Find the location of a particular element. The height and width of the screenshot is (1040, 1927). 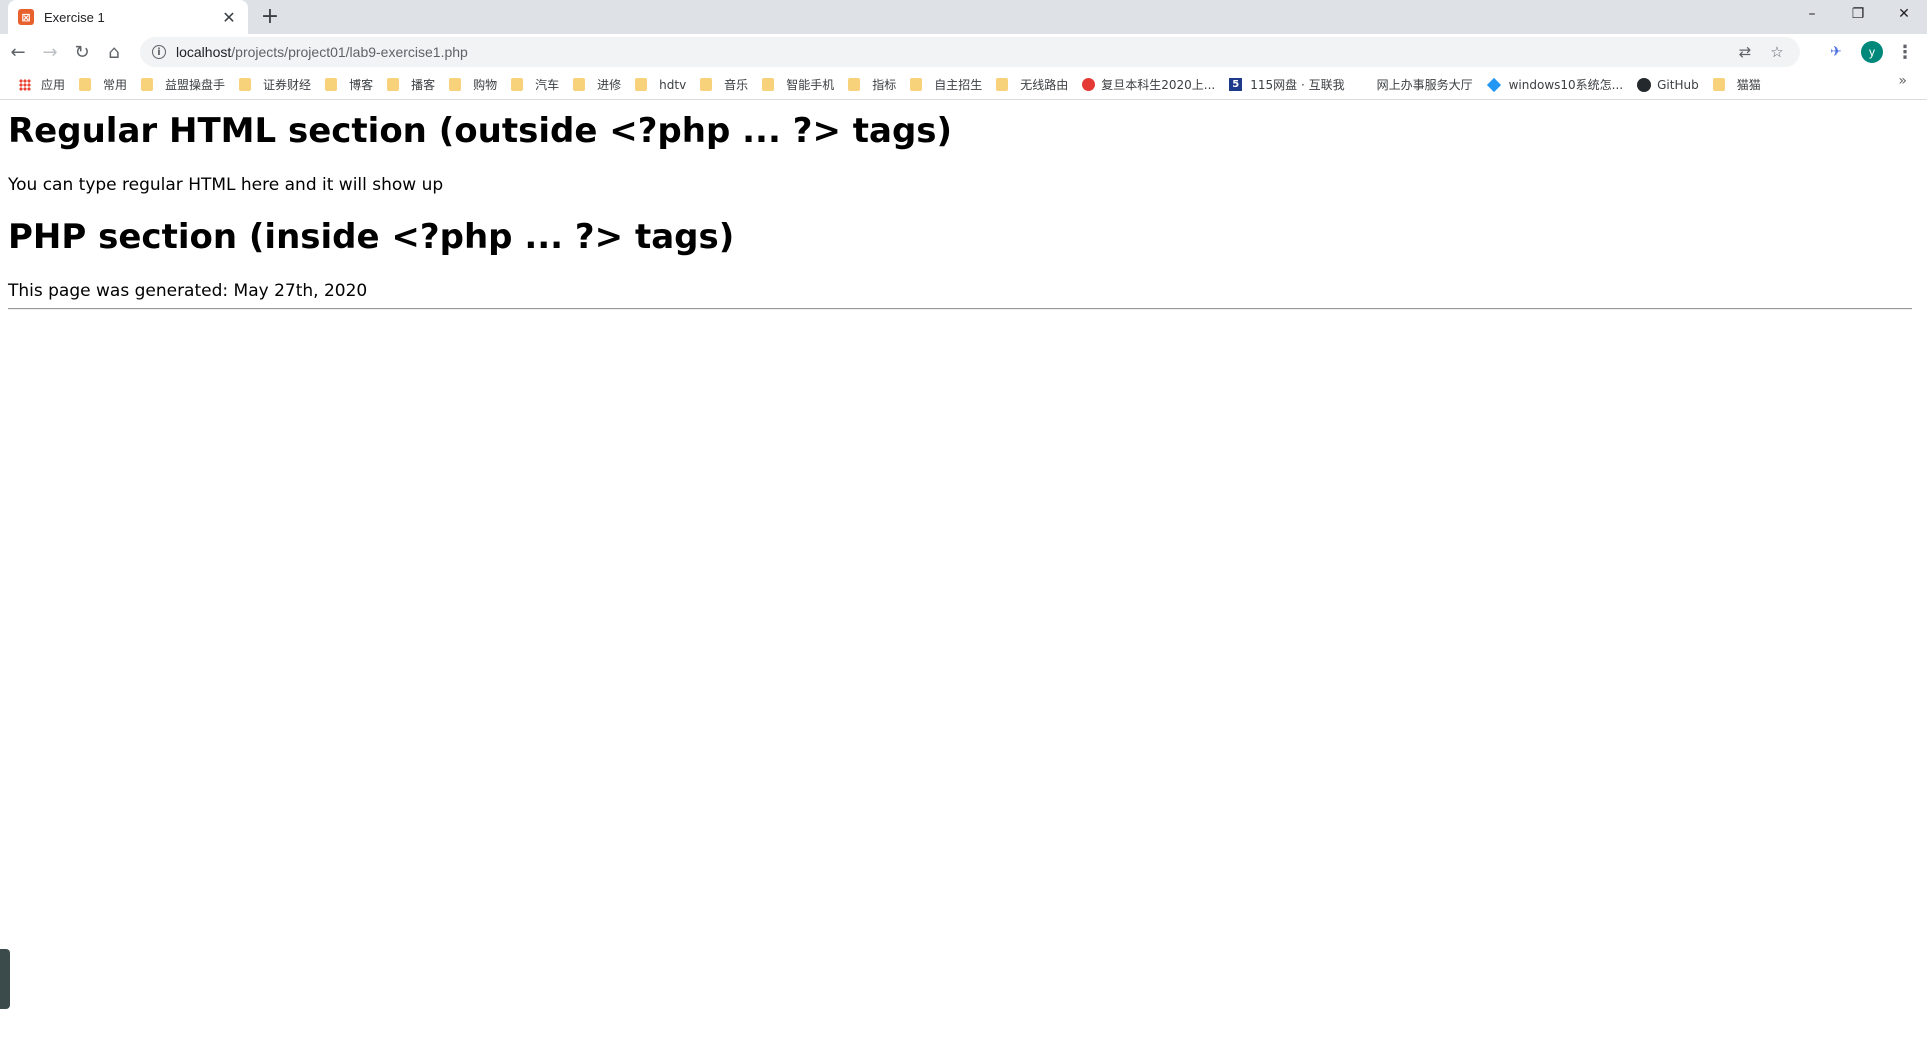

bookmark-label: 应用 is located at coordinates (53, 85).